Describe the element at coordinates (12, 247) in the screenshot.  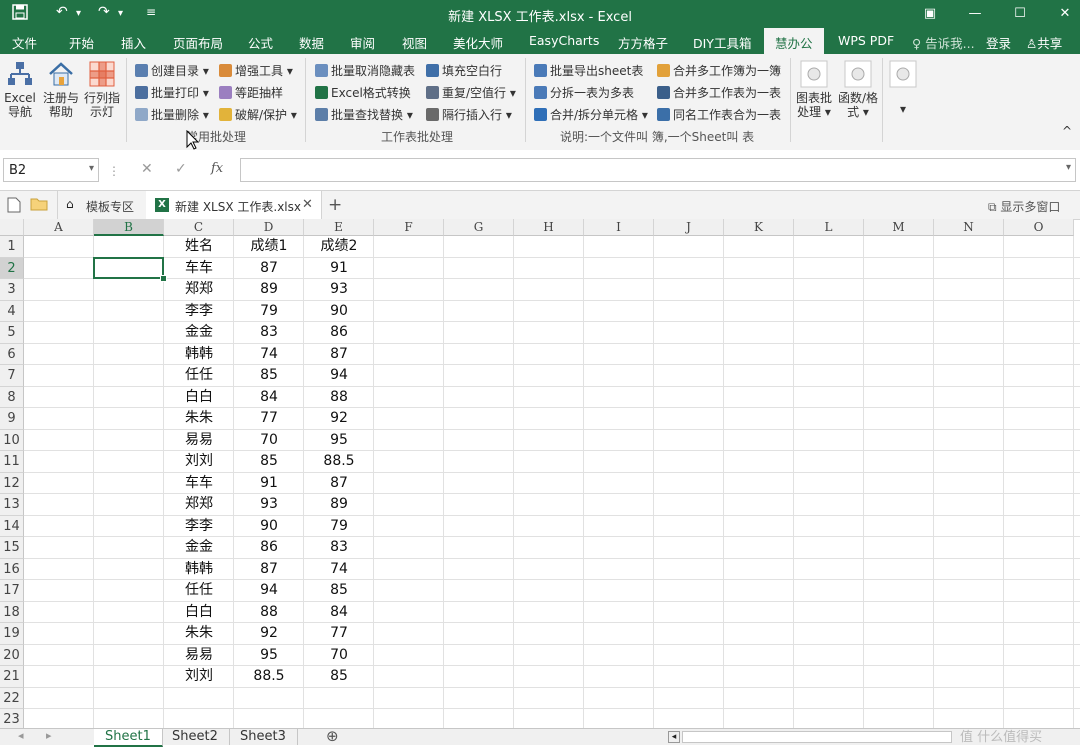
I see `row-header: 1` at that location.